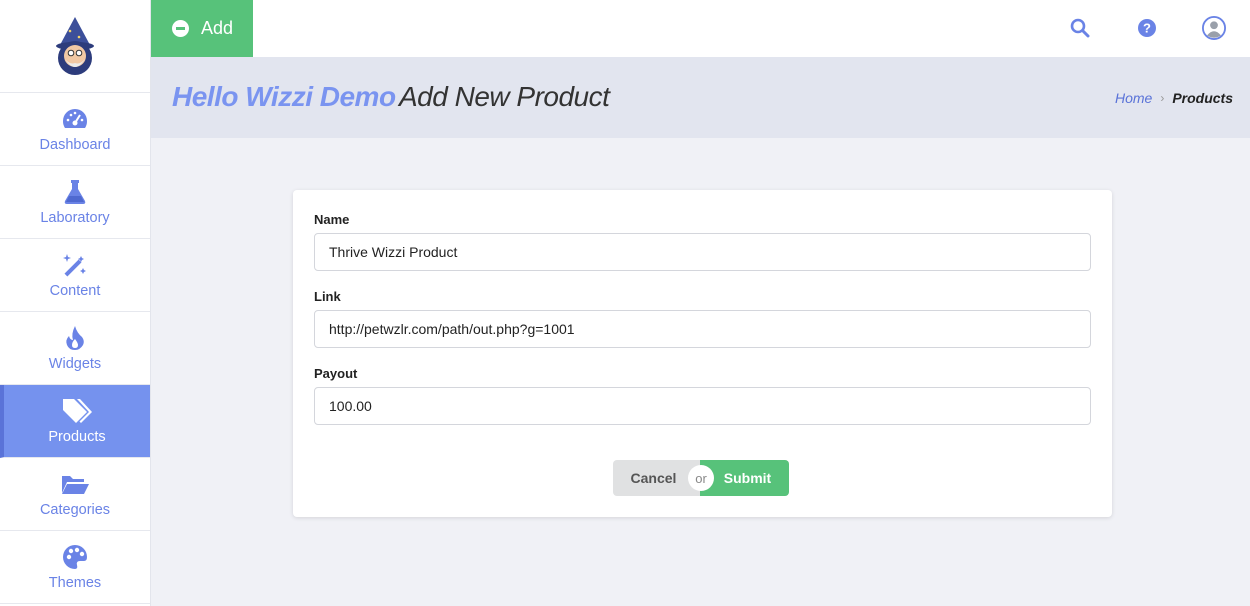 The height and width of the screenshot is (606, 1250). What do you see at coordinates (217, 28) in the screenshot?
I see `add-button-label: Add` at bounding box center [217, 28].